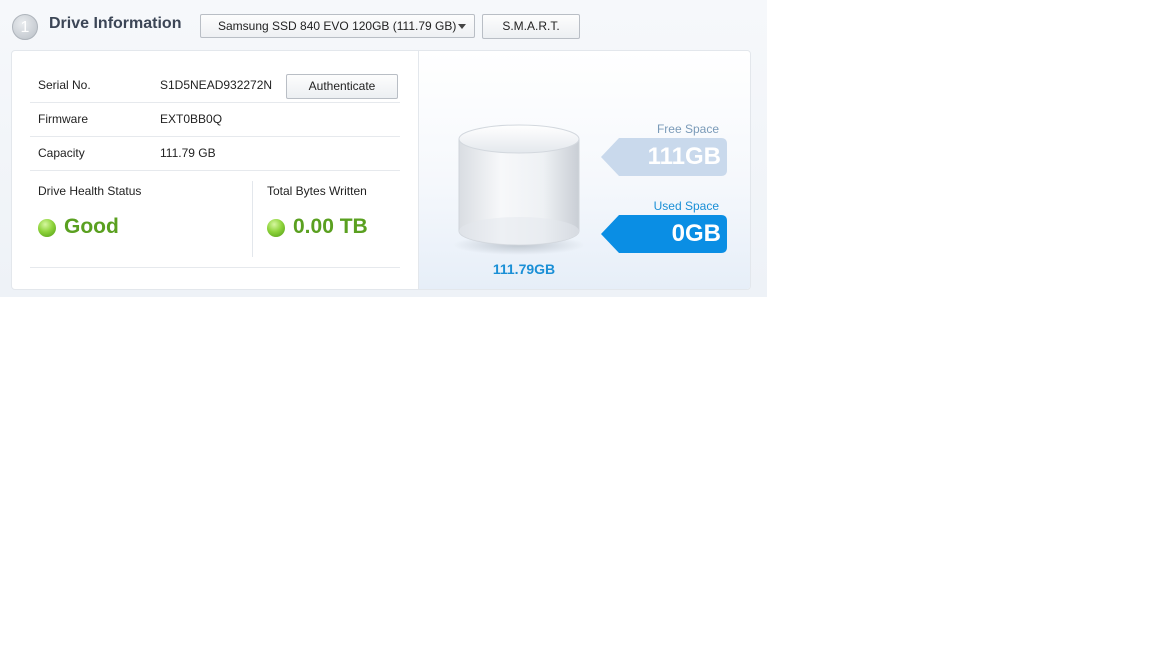 This screenshot has width=1152, height=648. What do you see at coordinates (61, 153) in the screenshot?
I see `capacity-label: Capacity` at bounding box center [61, 153].